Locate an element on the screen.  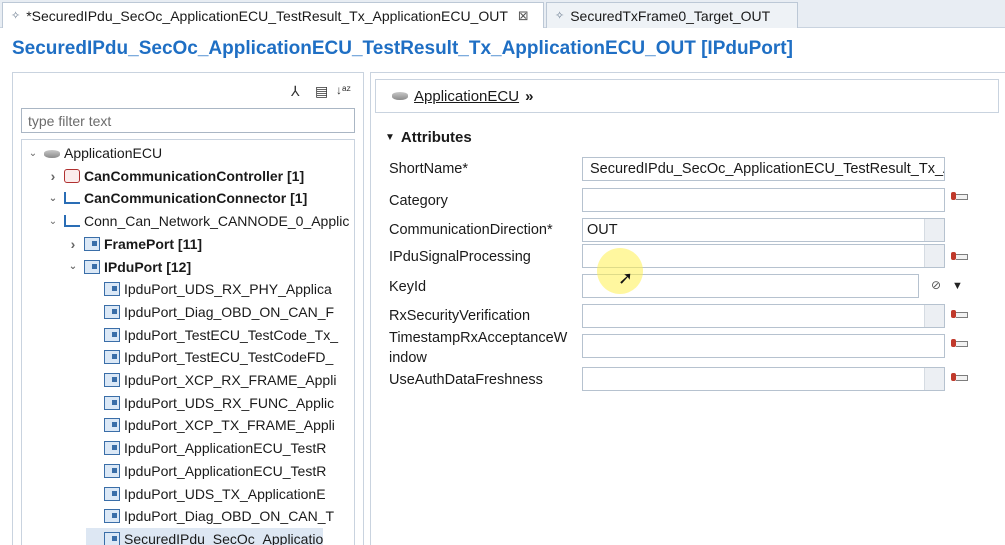
tree-node: IpduPort_XCP_TX_FRAME_Appli is located at coordinates (210, 425).